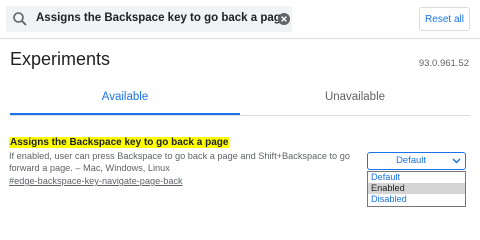 The image size is (480, 240). What do you see at coordinates (240, 115) in the screenshot?
I see `tabs-divider` at bounding box center [240, 115].